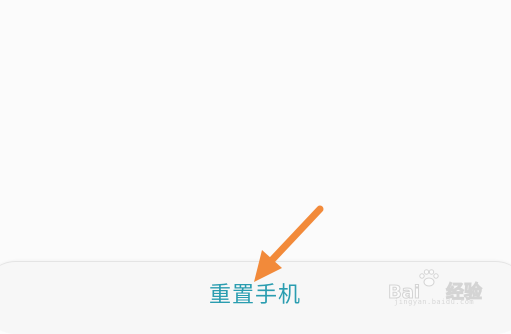  I want to click on reset-phone-button: 重置手机, so click(255, 293).